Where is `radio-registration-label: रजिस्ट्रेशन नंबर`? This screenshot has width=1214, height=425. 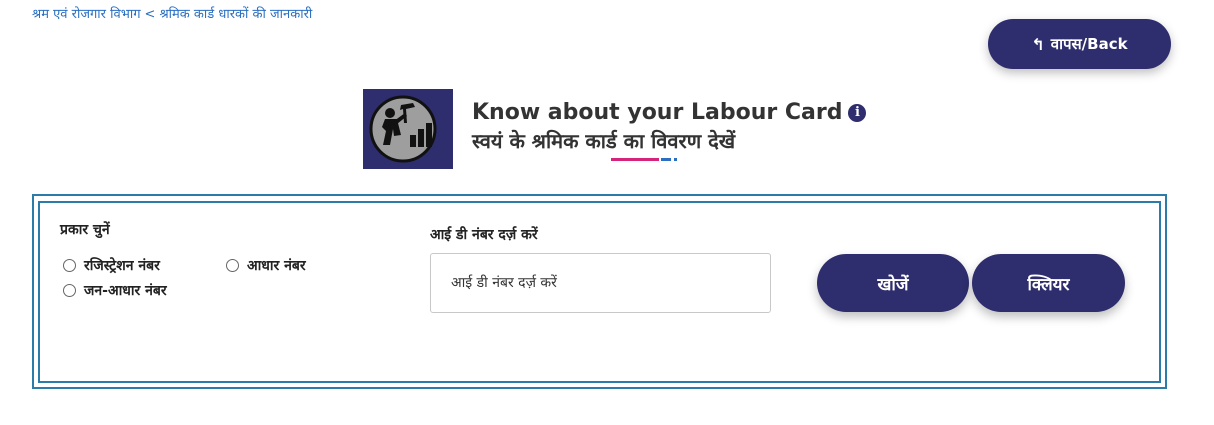 radio-registration-label: रजिस्ट्रेशन नंबर is located at coordinates (122, 266).